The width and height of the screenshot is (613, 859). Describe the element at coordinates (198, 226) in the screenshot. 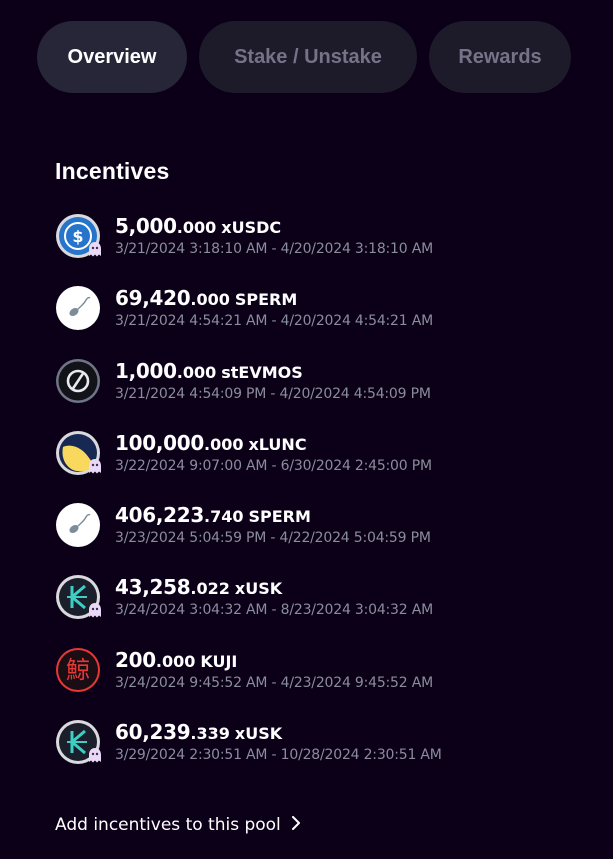

I see `incentive-amount: 5,000.000 xUSDC` at that location.